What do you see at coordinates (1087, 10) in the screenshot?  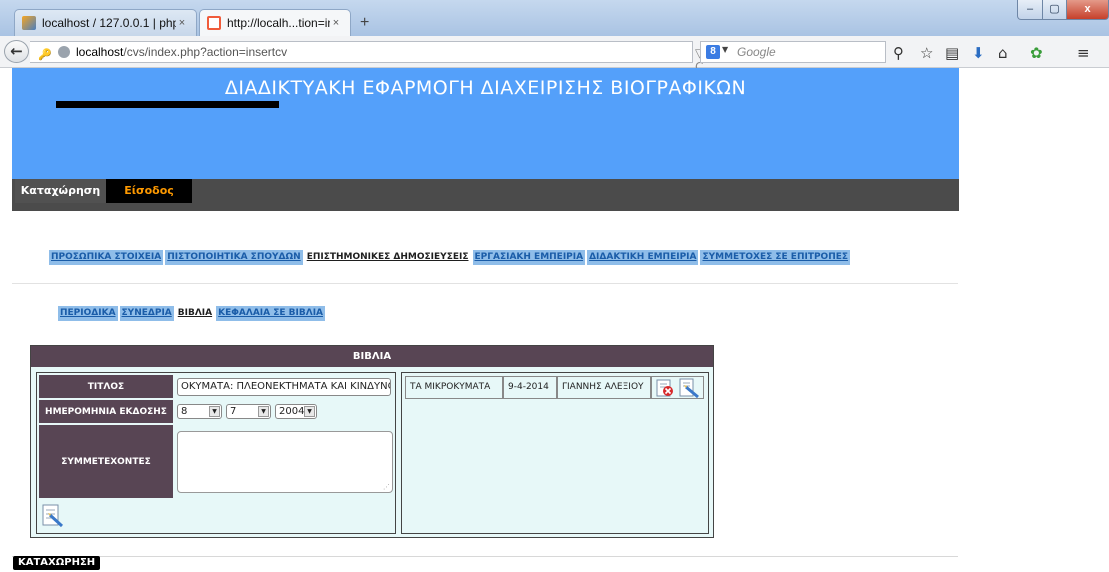 I see `window-close-button: x` at bounding box center [1087, 10].